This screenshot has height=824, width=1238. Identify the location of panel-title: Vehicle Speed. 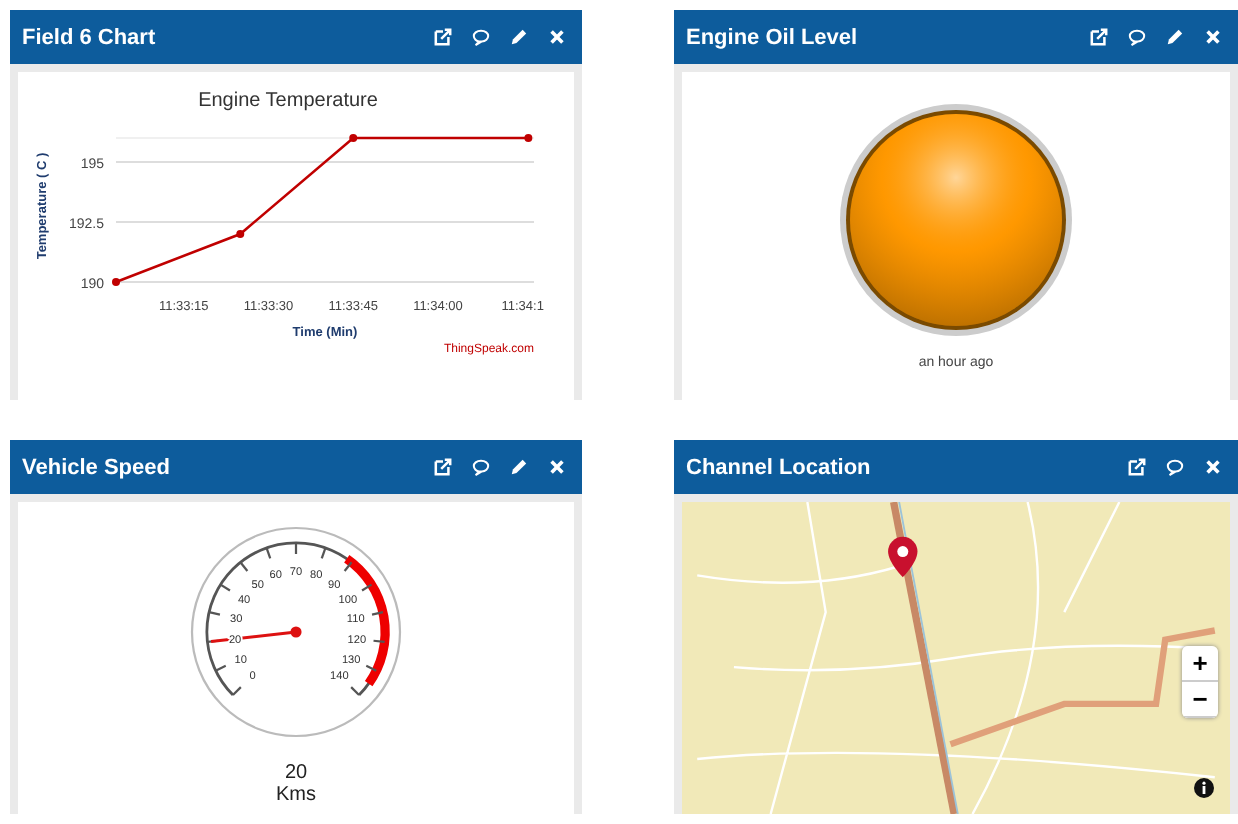
(97, 467).